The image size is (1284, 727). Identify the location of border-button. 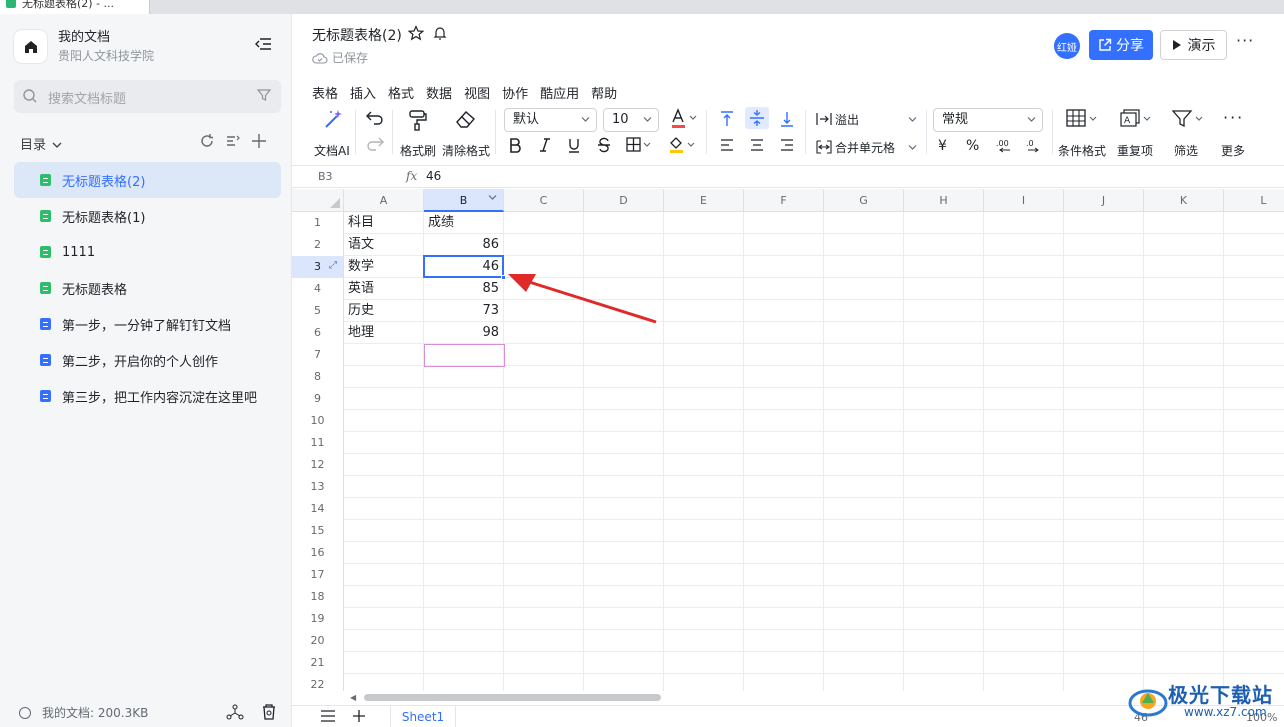
(640, 145).